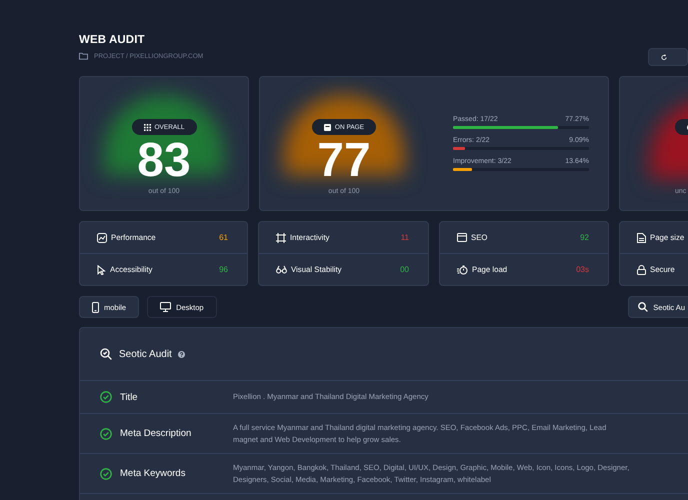  Describe the element at coordinates (83, 56) in the screenshot. I see `folder-icon` at that location.